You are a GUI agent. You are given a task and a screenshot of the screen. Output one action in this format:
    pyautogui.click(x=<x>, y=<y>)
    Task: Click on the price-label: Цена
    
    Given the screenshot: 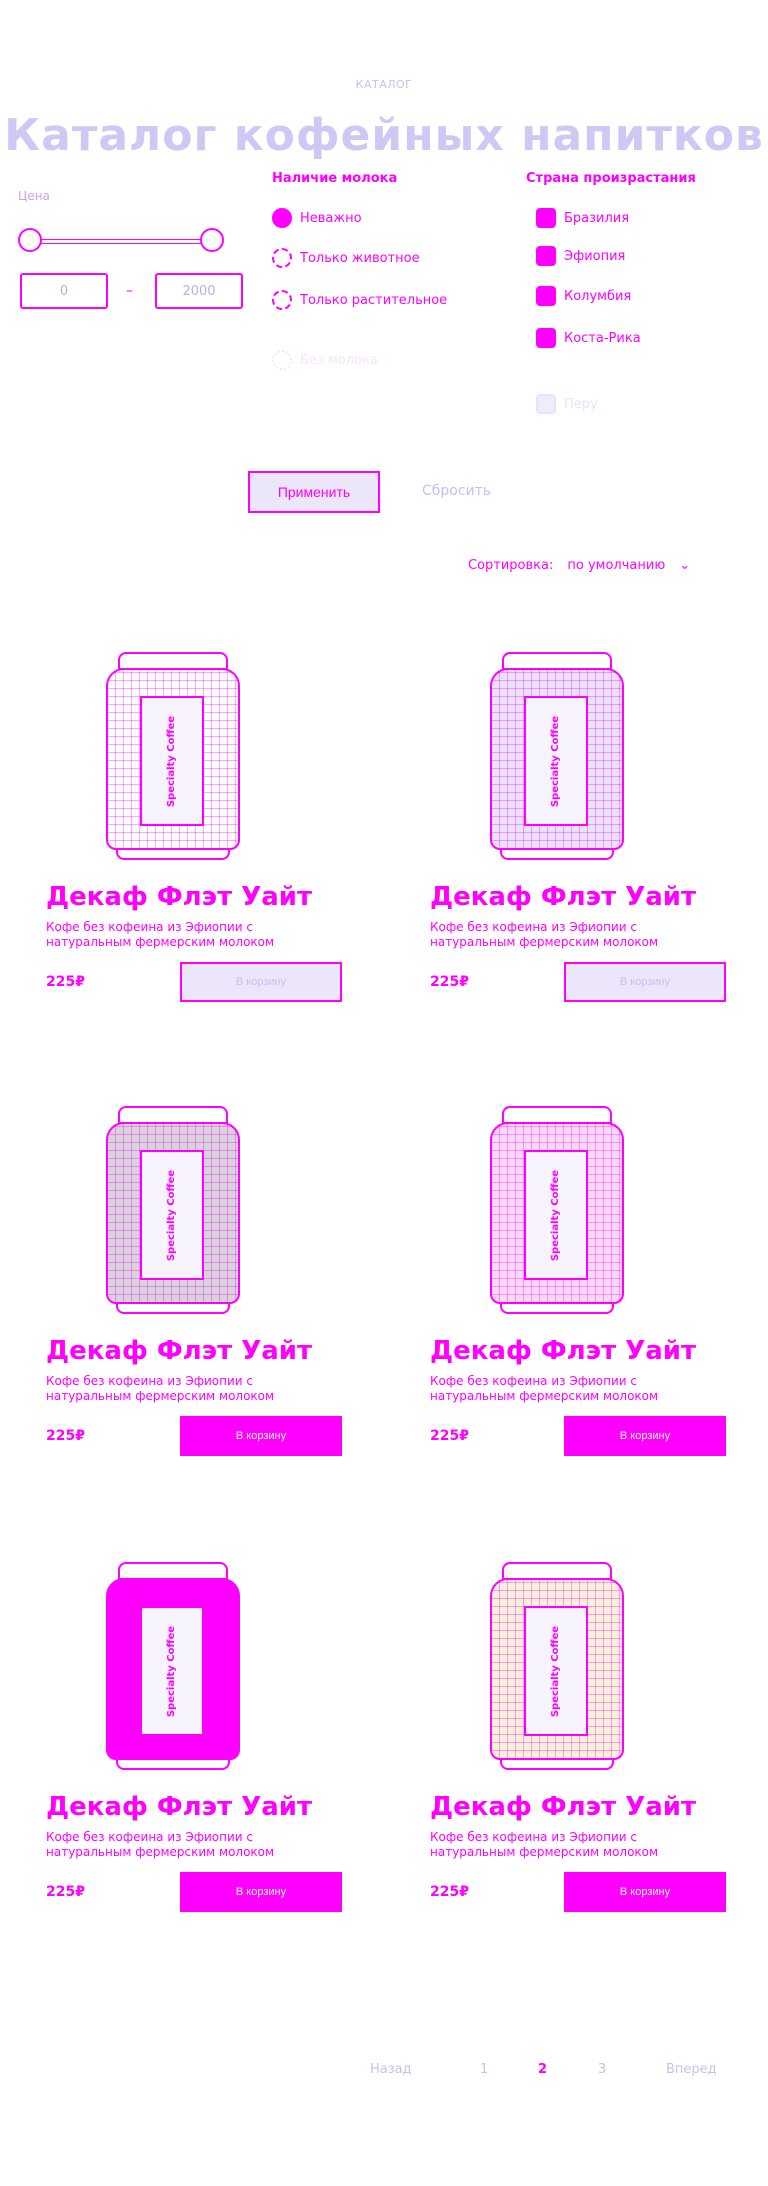 What is the action you would take?
    pyautogui.click(x=34, y=196)
    